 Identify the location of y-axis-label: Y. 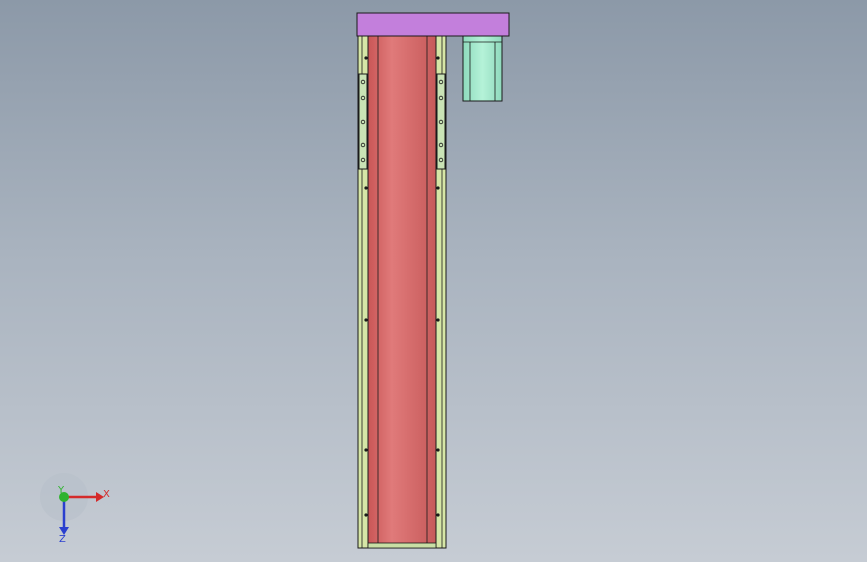
(61, 490).